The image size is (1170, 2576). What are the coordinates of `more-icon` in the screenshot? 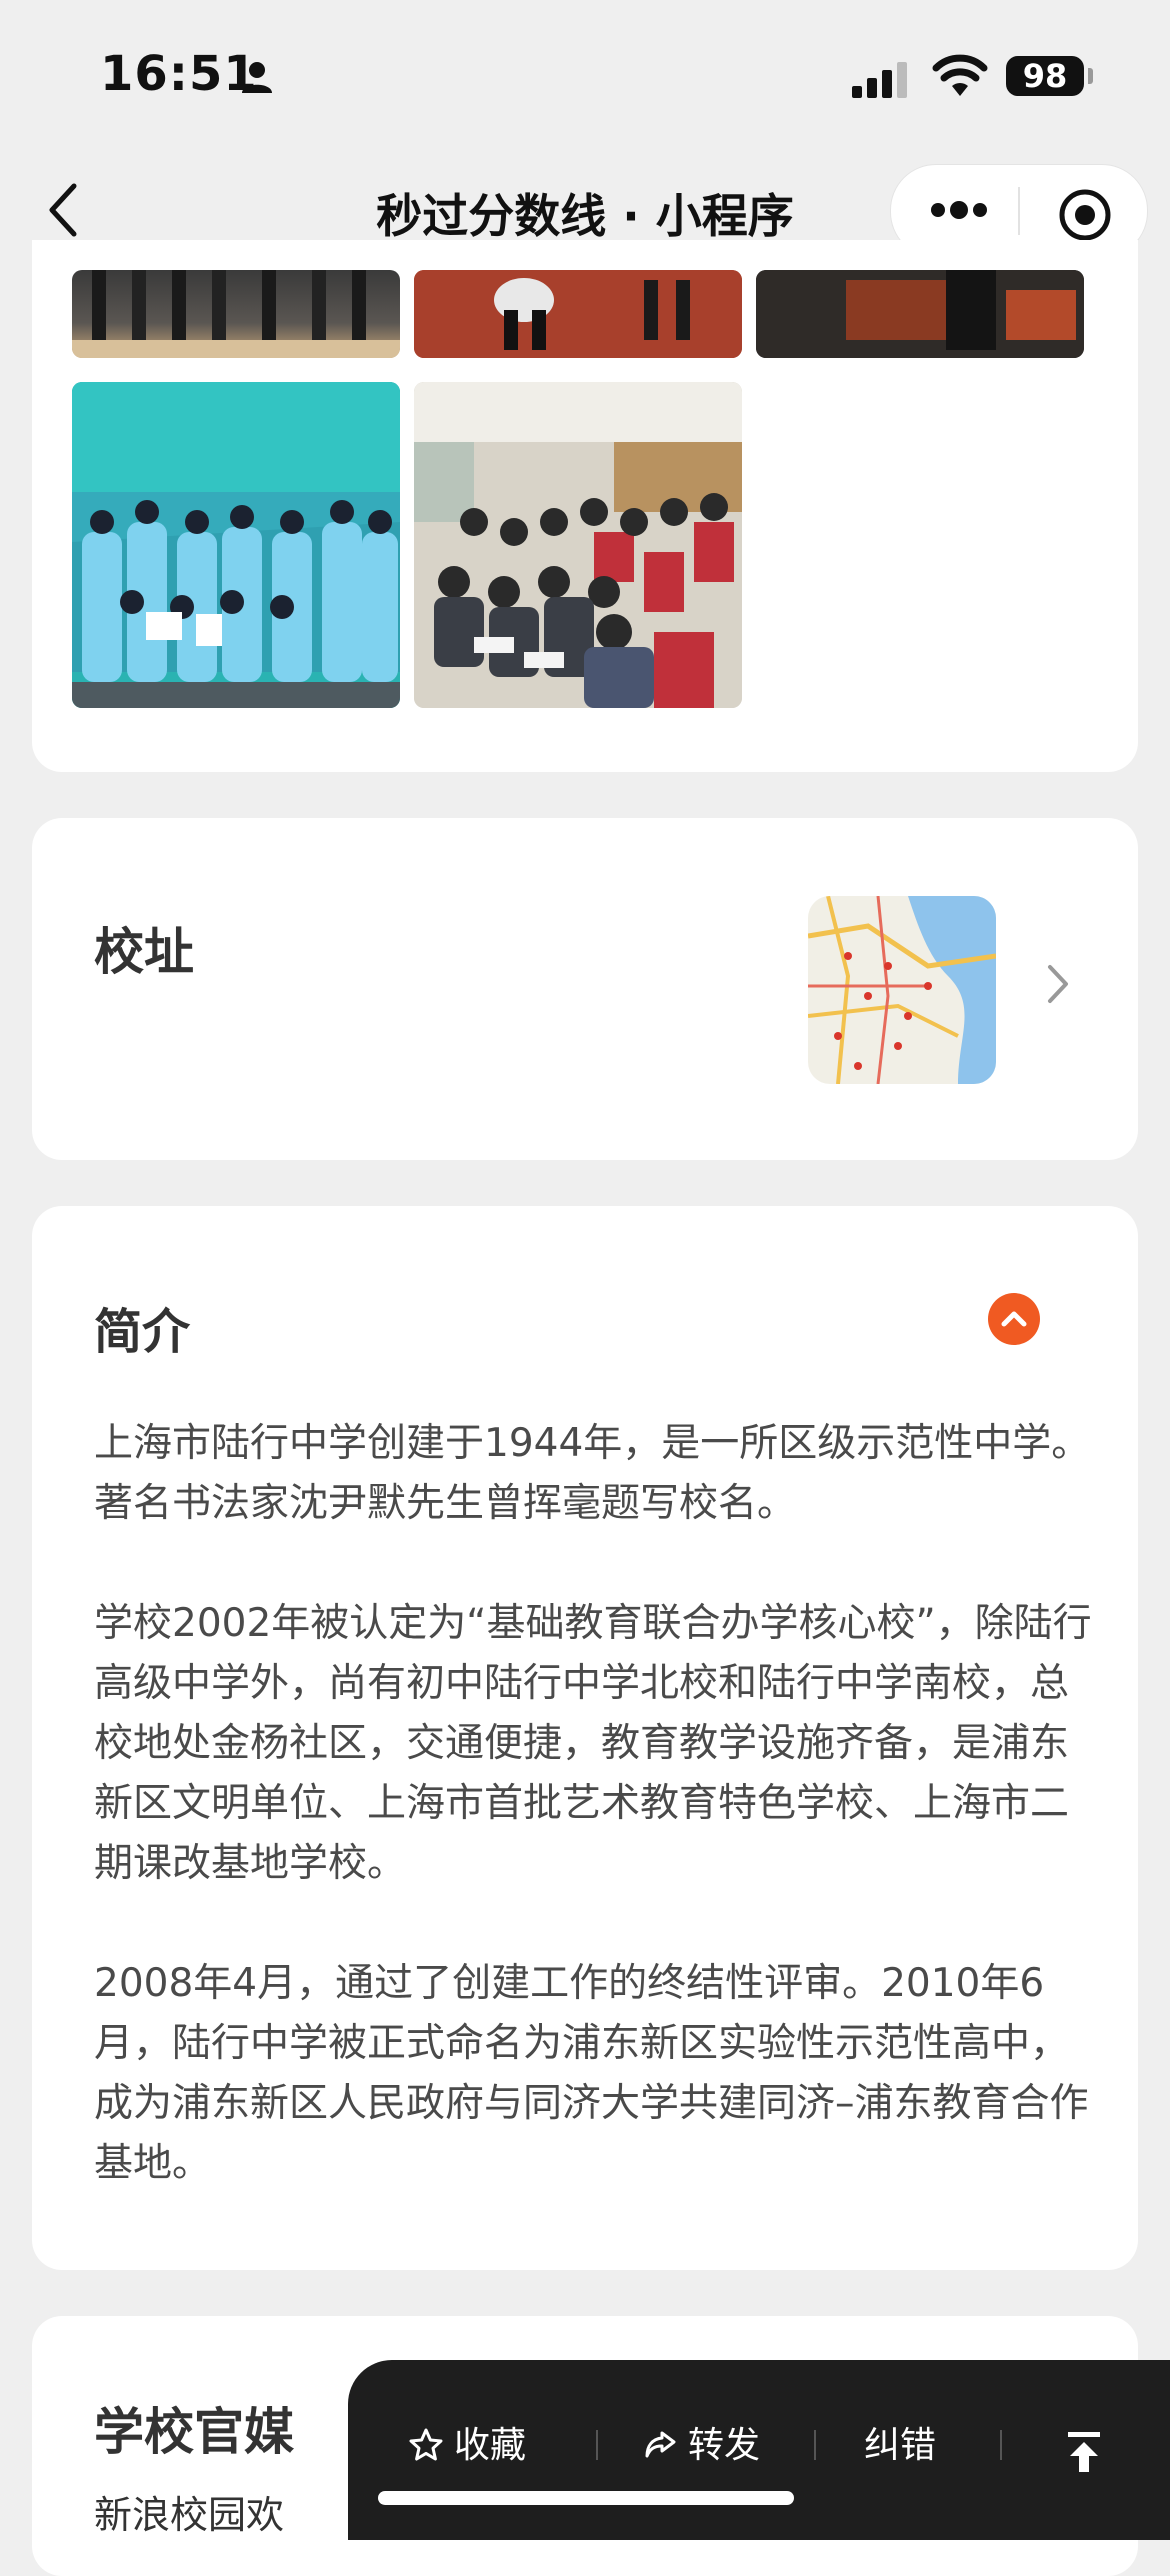 It's located at (959, 210).